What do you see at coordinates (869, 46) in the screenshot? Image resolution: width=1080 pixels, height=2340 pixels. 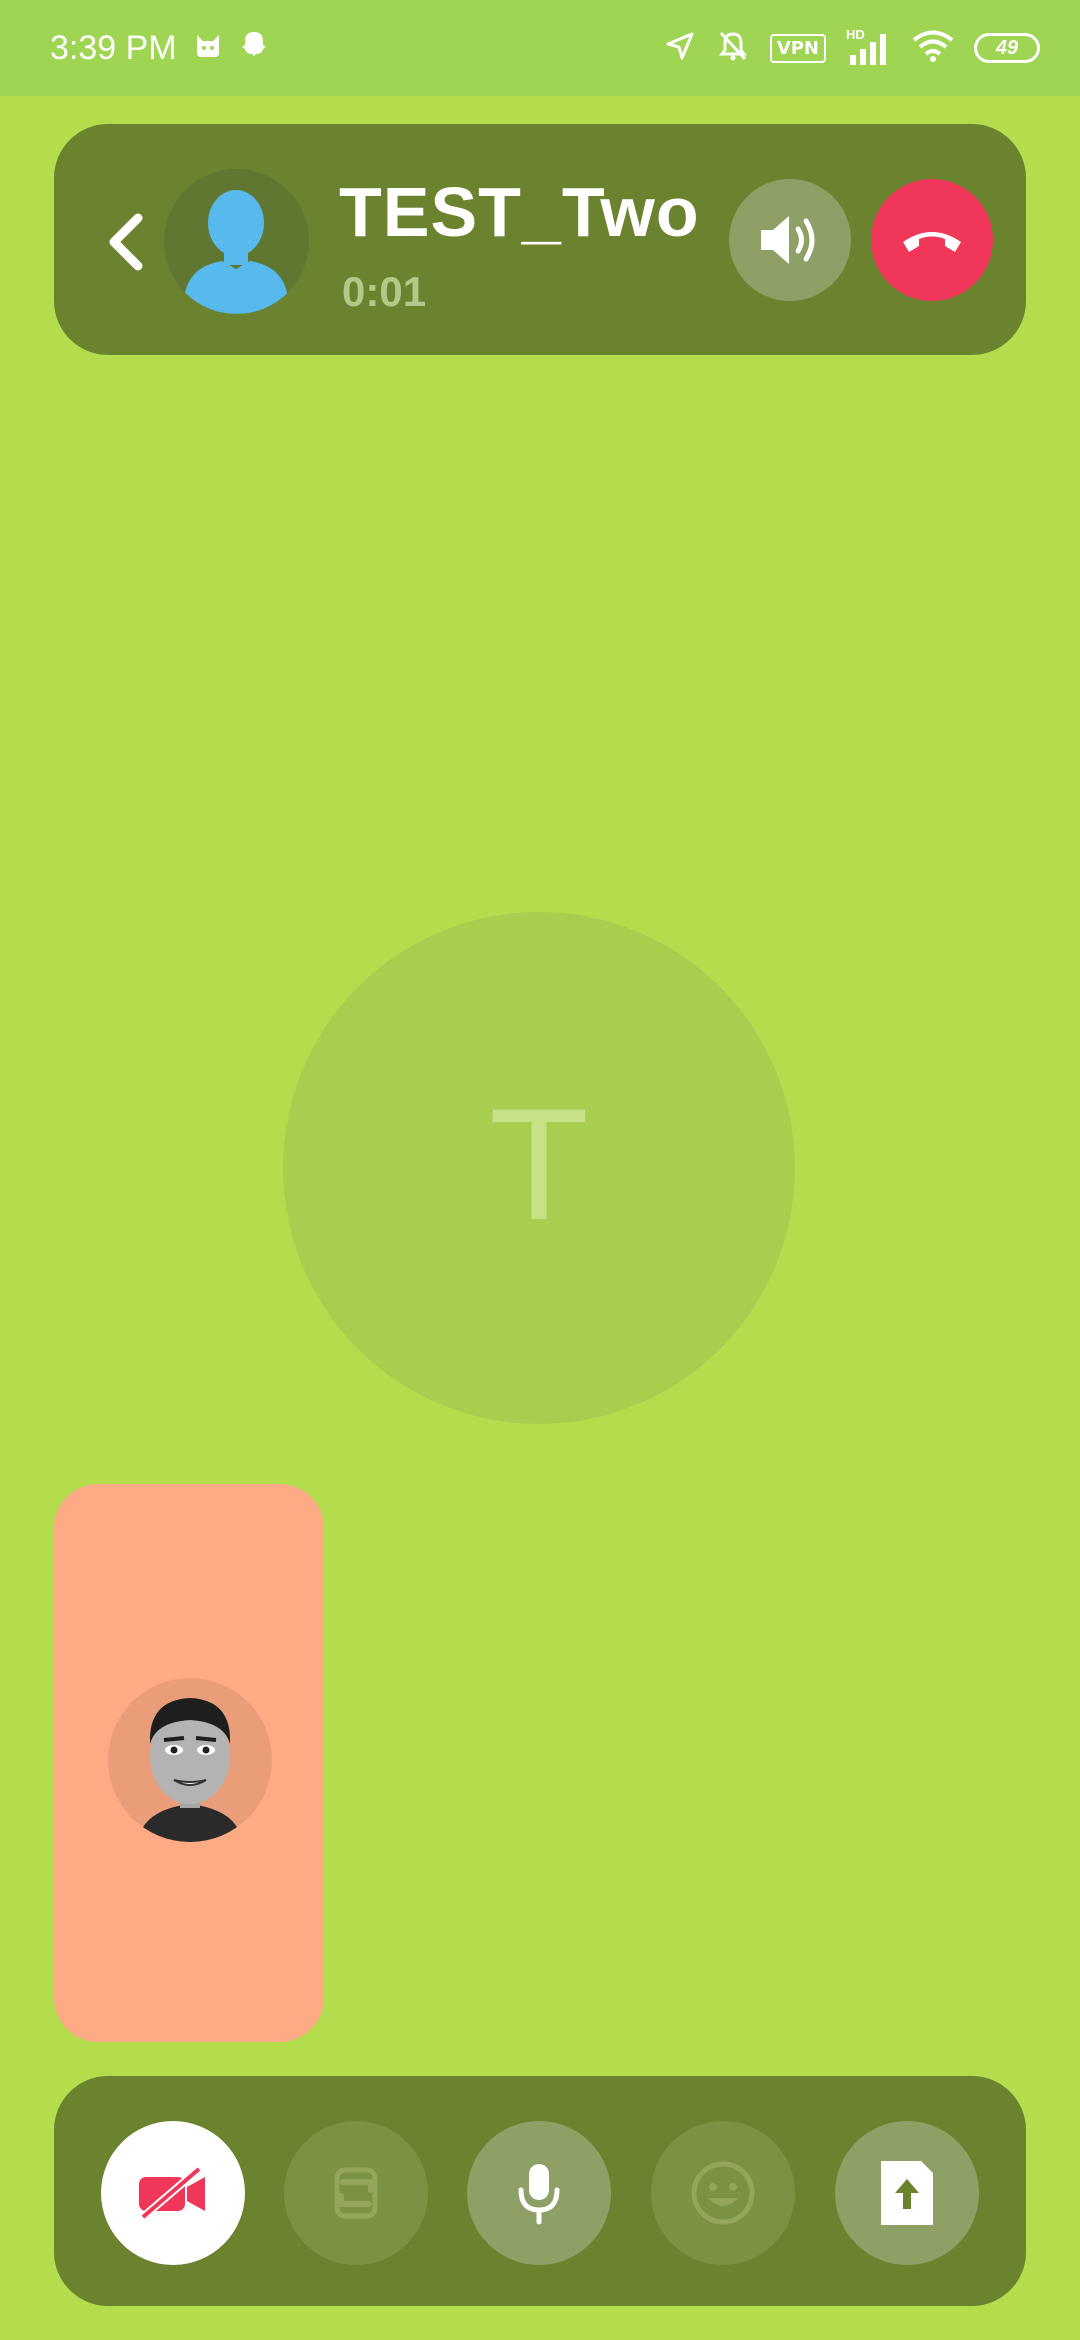 I see `signal-icon: HD` at bounding box center [869, 46].